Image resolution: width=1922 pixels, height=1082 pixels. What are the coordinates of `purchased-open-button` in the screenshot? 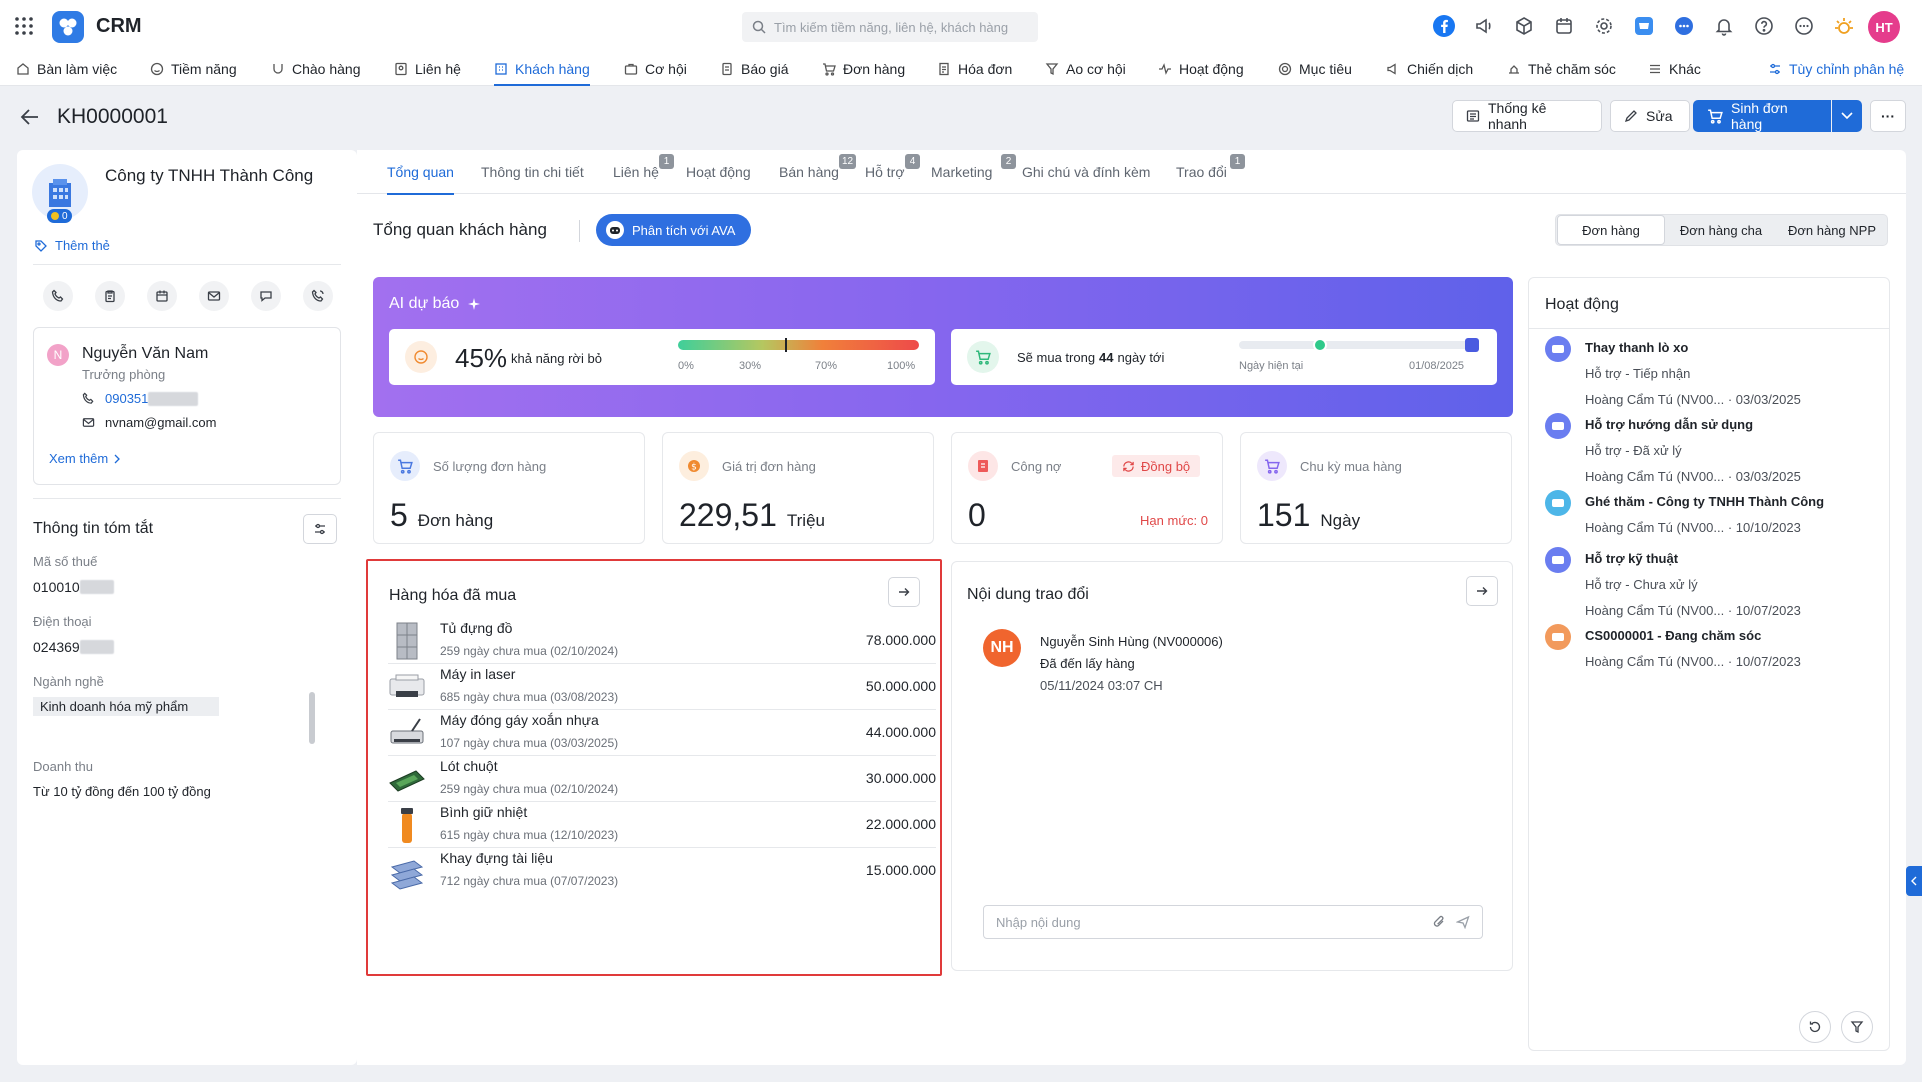 It's located at (904, 592).